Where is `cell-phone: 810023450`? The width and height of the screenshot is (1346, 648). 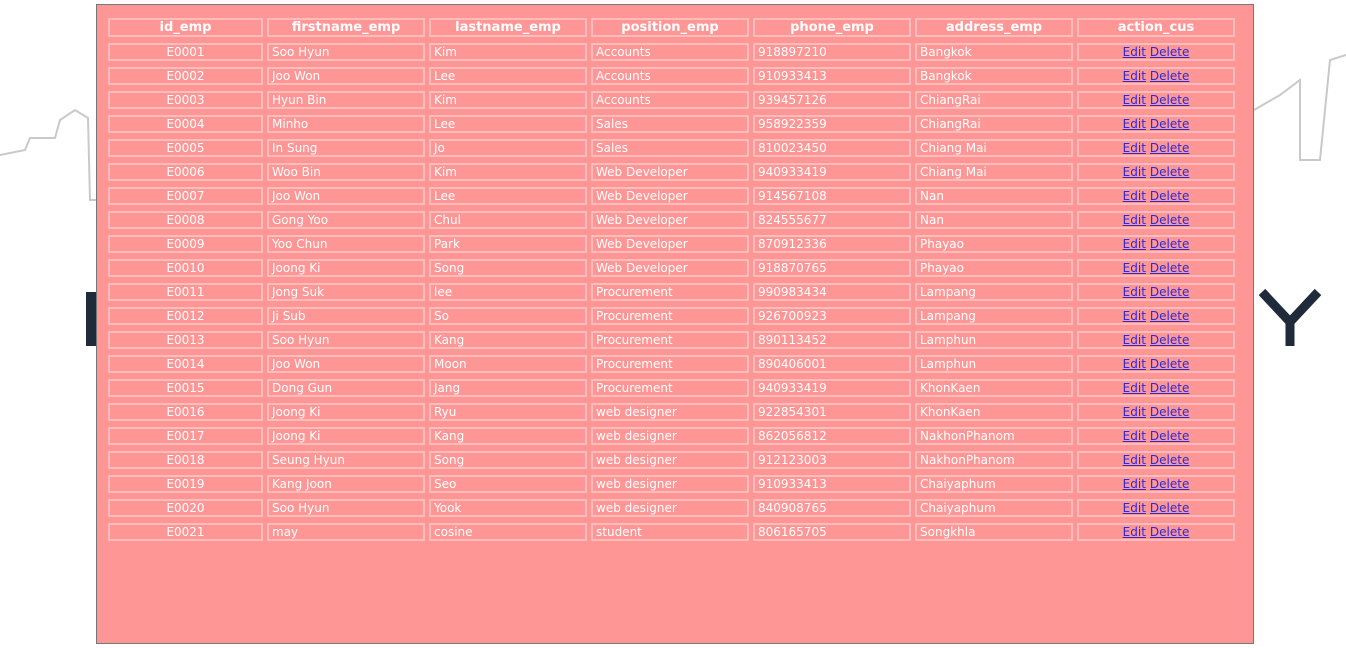
cell-phone: 810023450 is located at coordinates (832, 148).